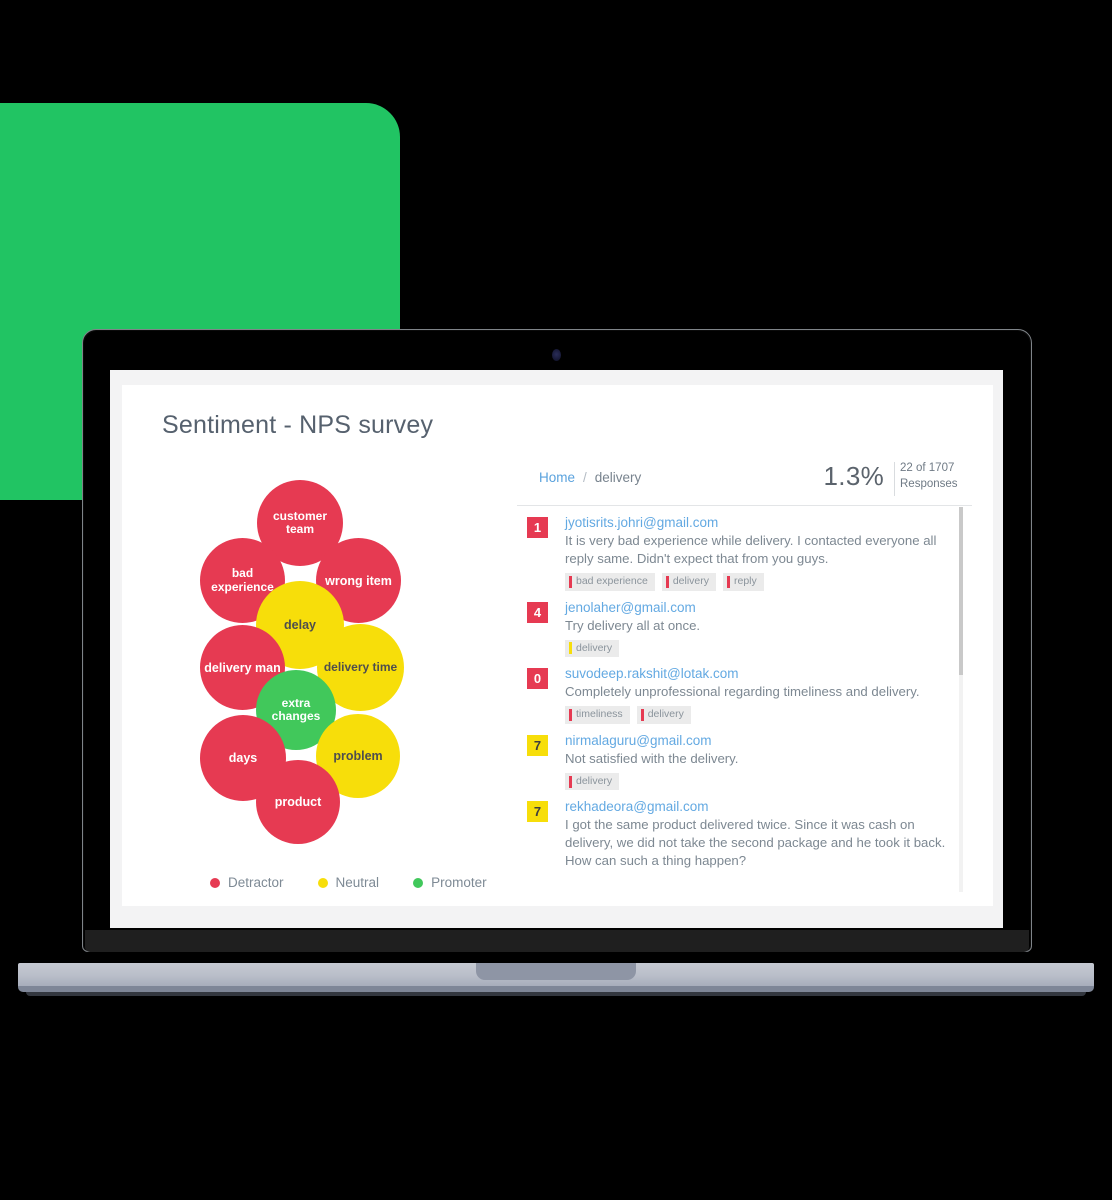 The image size is (1112, 1200). What do you see at coordinates (894, 479) in the screenshot?
I see `header-divider` at bounding box center [894, 479].